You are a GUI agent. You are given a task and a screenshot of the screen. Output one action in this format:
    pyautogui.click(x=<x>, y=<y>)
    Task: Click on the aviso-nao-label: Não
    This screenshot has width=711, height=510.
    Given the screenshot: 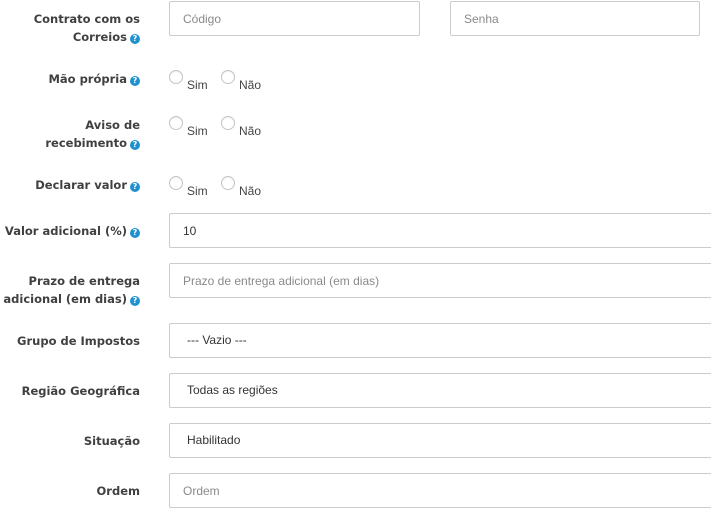 What is the action you would take?
    pyautogui.click(x=250, y=131)
    